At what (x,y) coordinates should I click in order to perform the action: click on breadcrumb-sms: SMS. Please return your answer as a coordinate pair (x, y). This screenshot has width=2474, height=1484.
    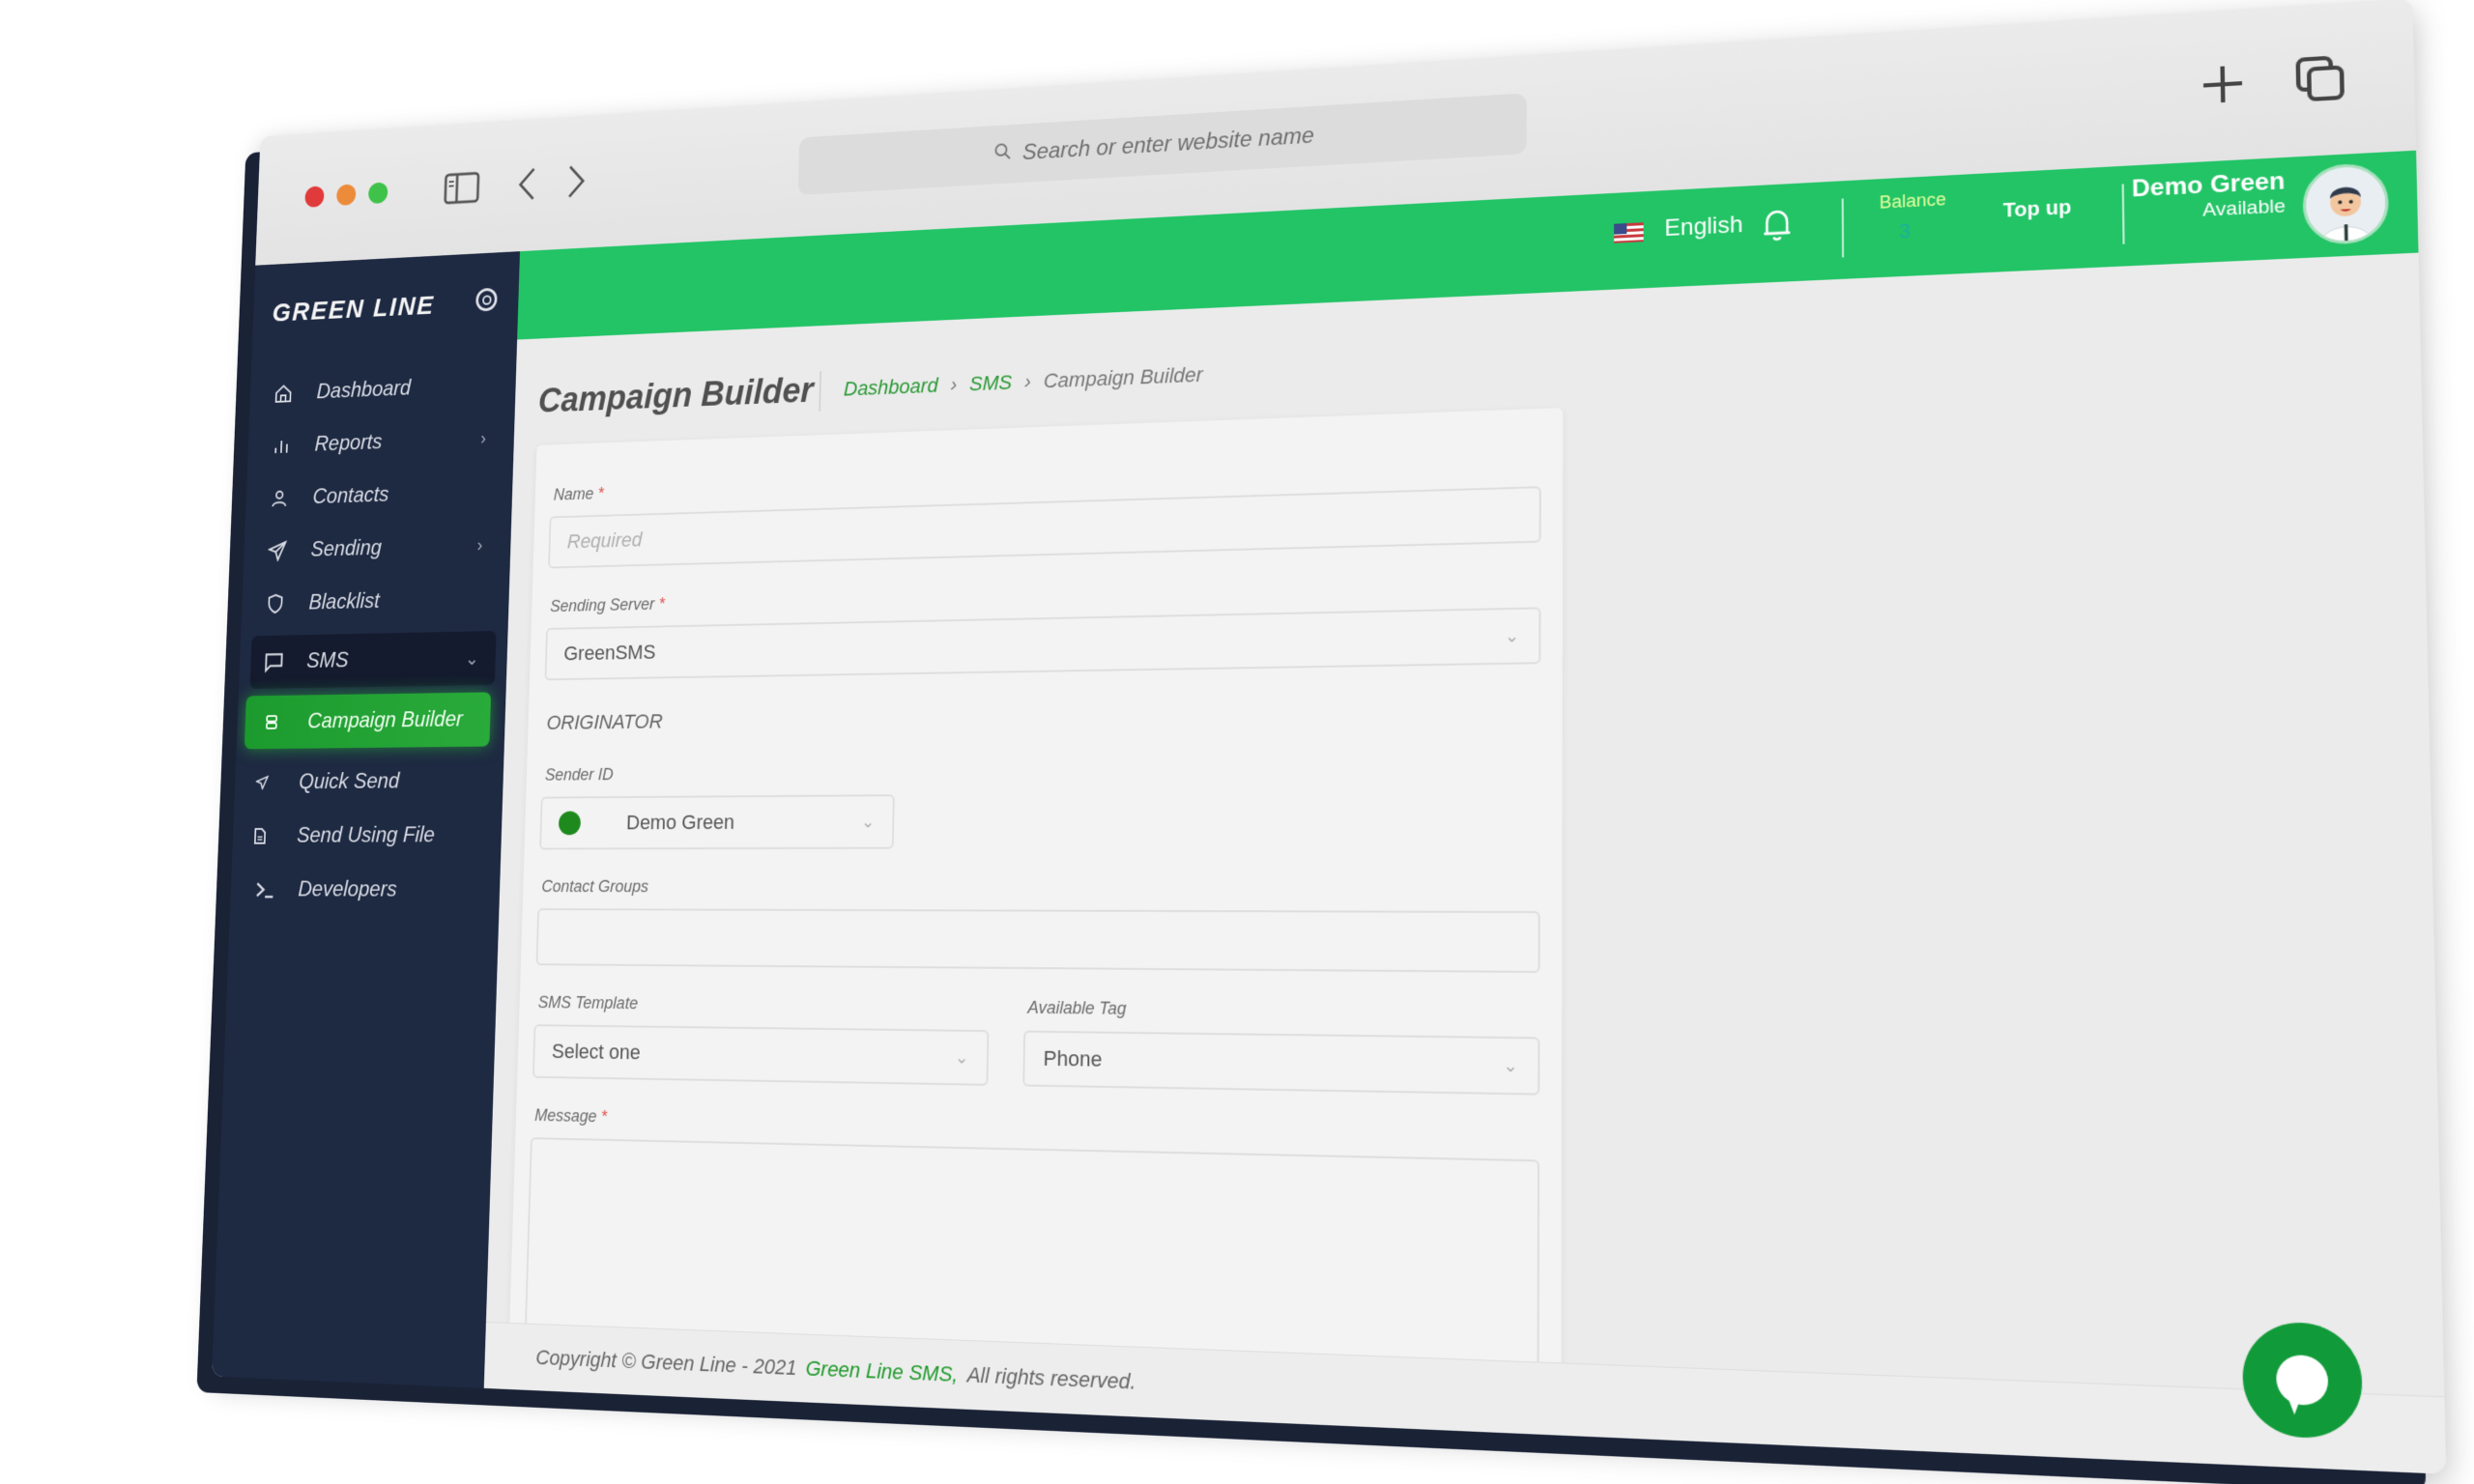
    Looking at the image, I should click on (991, 384).